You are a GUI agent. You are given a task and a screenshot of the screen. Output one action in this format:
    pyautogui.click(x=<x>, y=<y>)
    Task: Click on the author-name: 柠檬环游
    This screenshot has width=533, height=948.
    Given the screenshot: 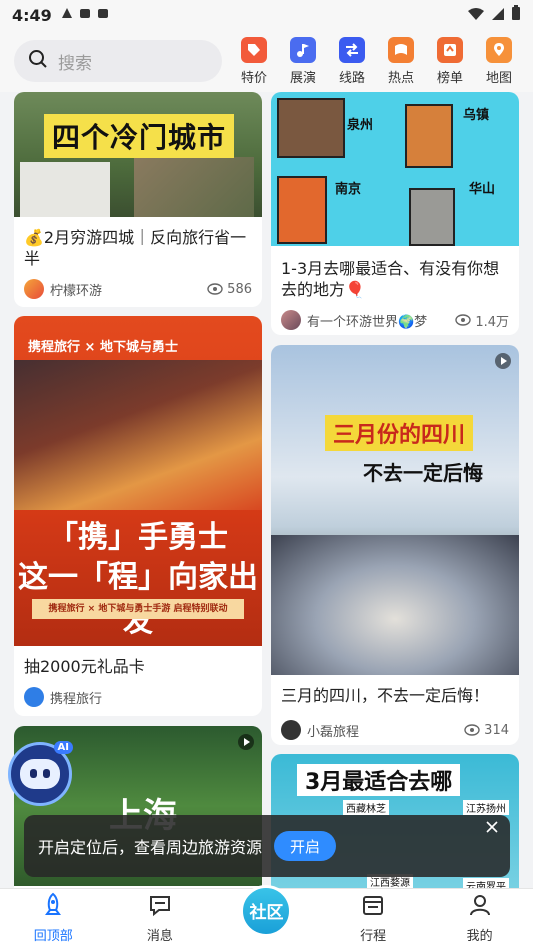 What is the action you would take?
    pyautogui.click(x=76, y=289)
    